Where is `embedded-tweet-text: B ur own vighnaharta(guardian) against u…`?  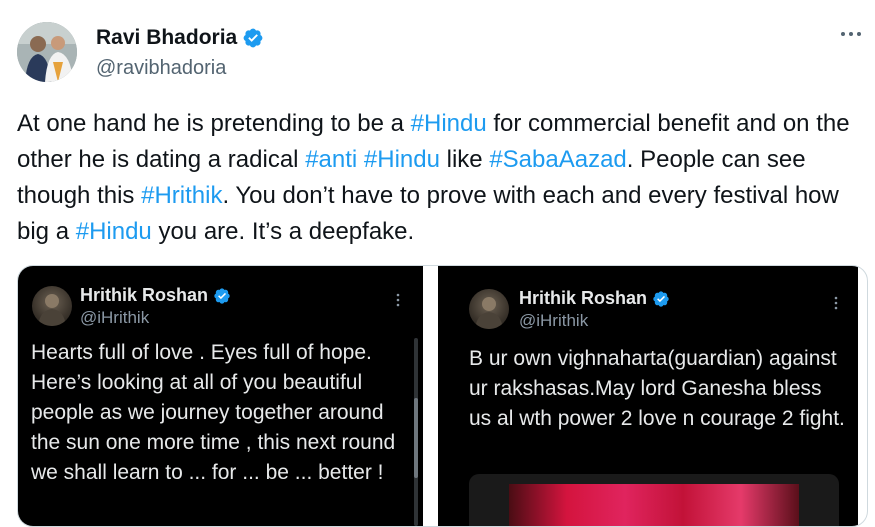 embedded-tweet-text: B ur own vighnaharta(guardian) against u… is located at coordinates (657, 388).